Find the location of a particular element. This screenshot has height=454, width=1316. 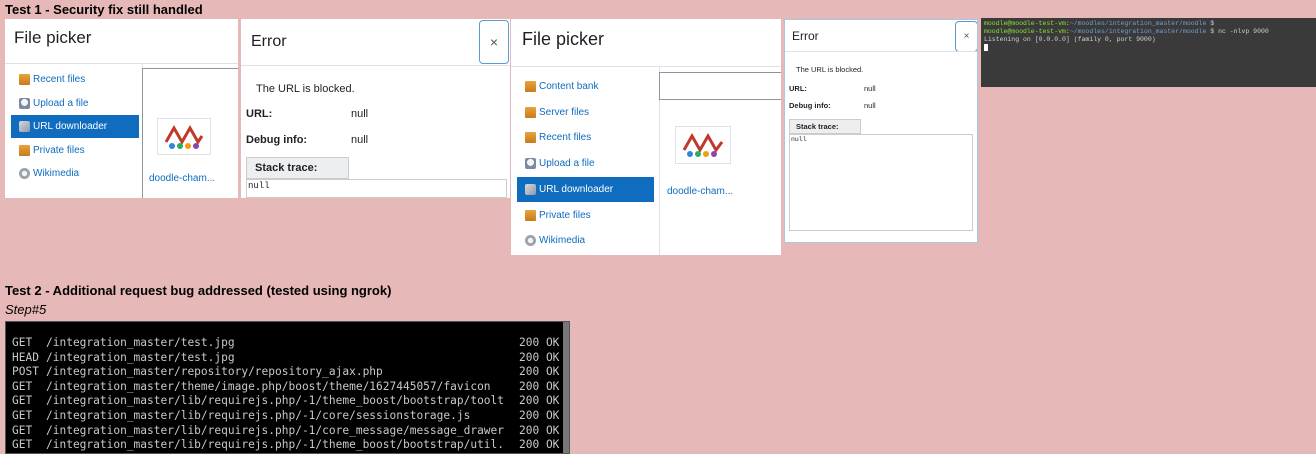

wikimedia-icon is located at coordinates (24, 173).